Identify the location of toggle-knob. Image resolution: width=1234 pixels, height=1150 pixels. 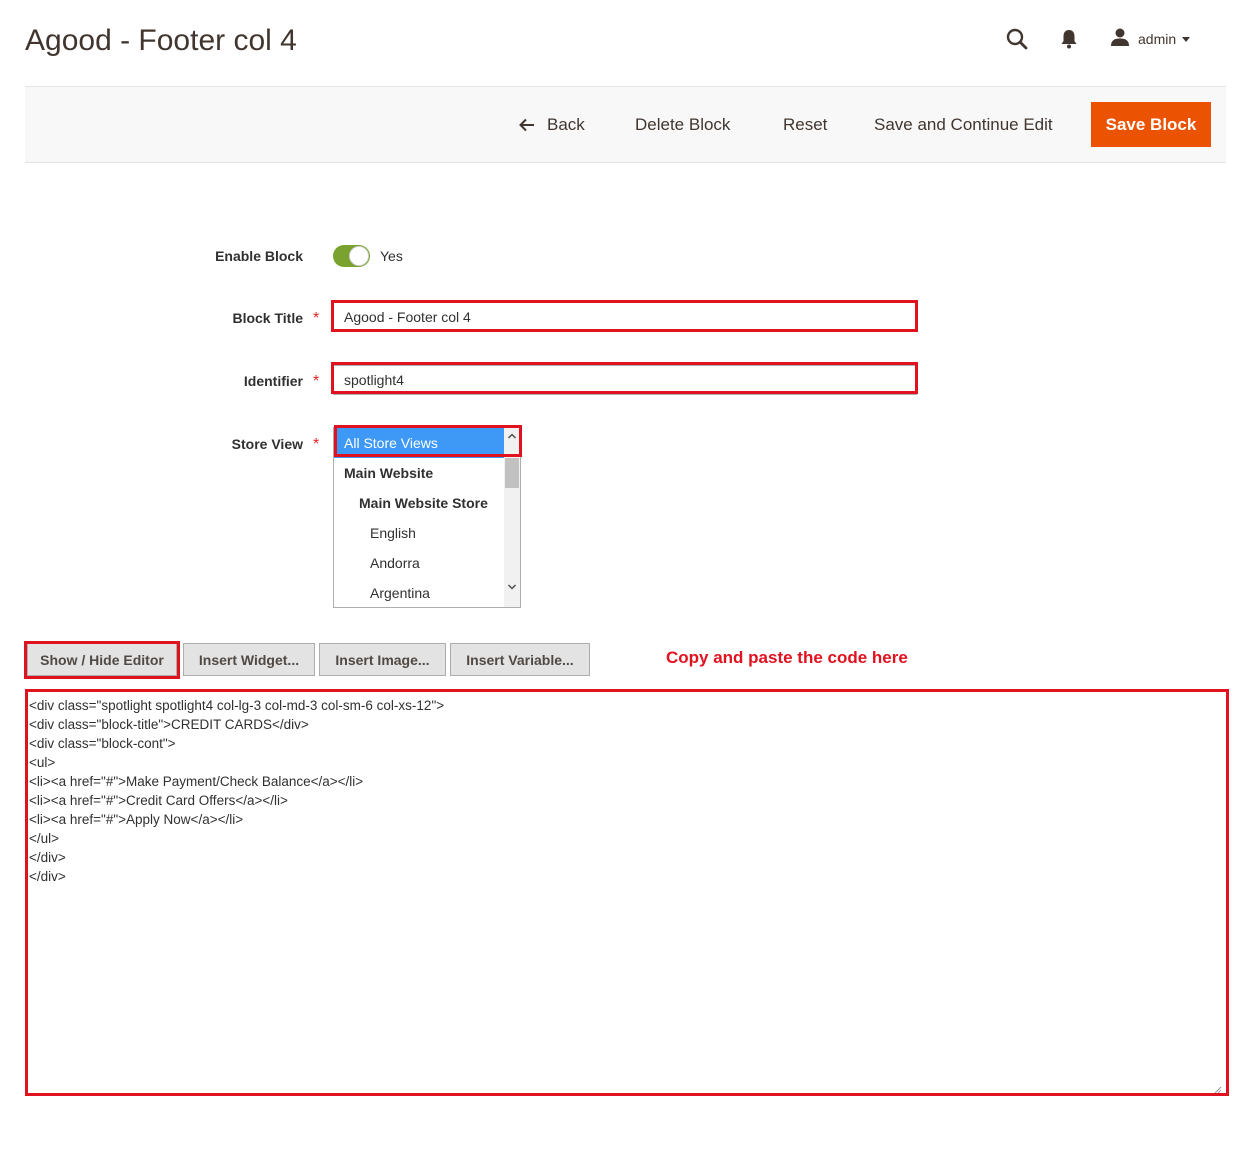
(359, 256).